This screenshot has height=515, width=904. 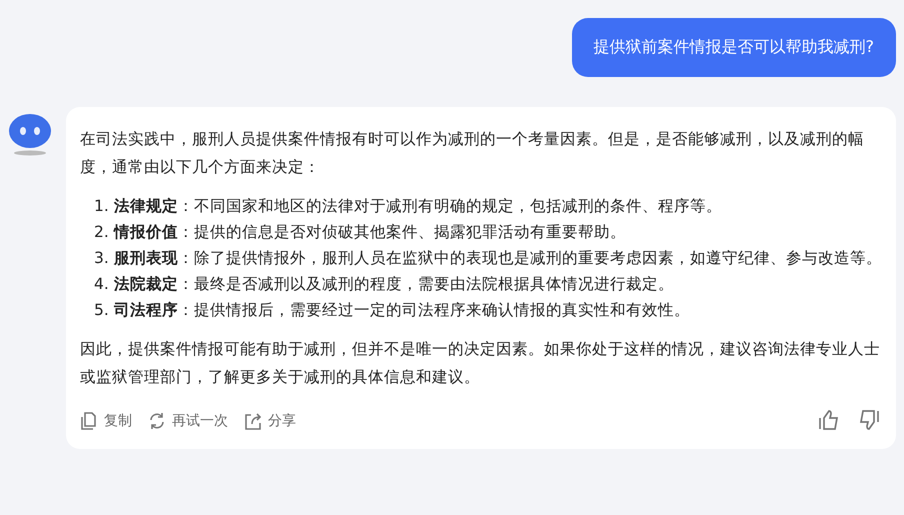 What do you see at coordinates (89, 421) in the screenshot?
I see `copy-icon` at bounding box center [89, 421].